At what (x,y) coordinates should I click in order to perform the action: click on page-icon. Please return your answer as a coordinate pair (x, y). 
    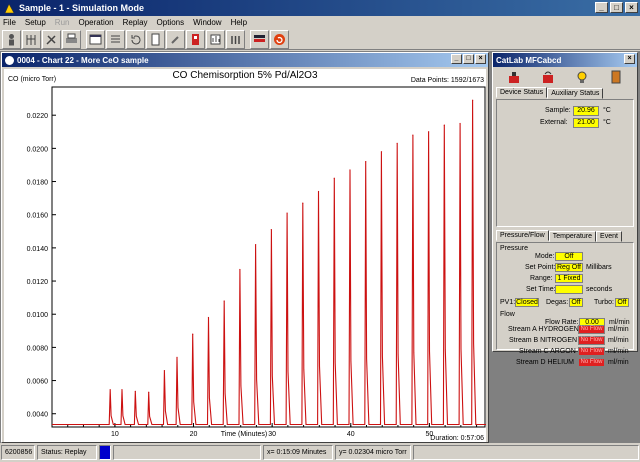
    Looking at the image, I should click on (155, 39).